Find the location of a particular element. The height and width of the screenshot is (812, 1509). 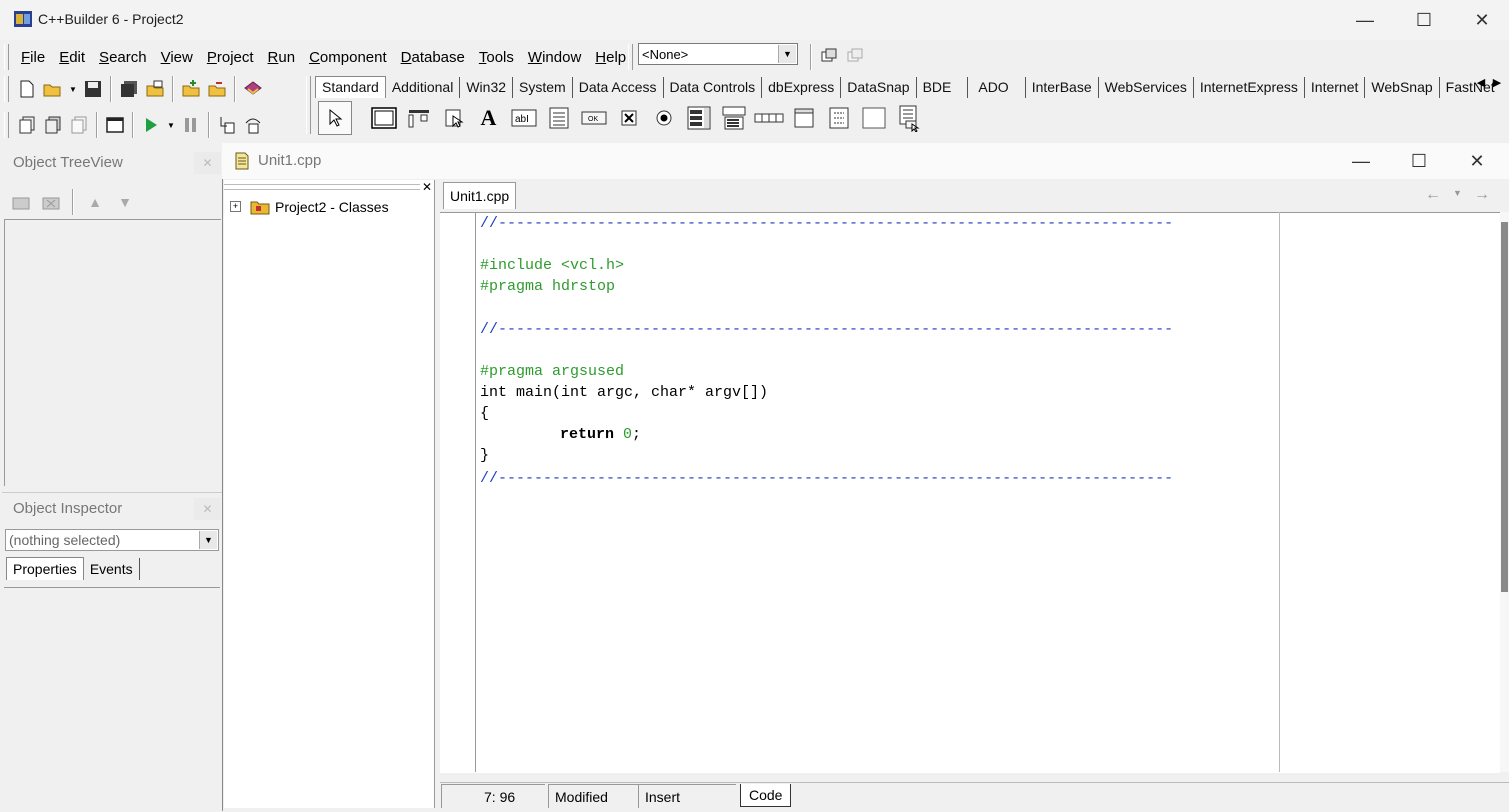

property-grid is located at coordinates (112, 699).